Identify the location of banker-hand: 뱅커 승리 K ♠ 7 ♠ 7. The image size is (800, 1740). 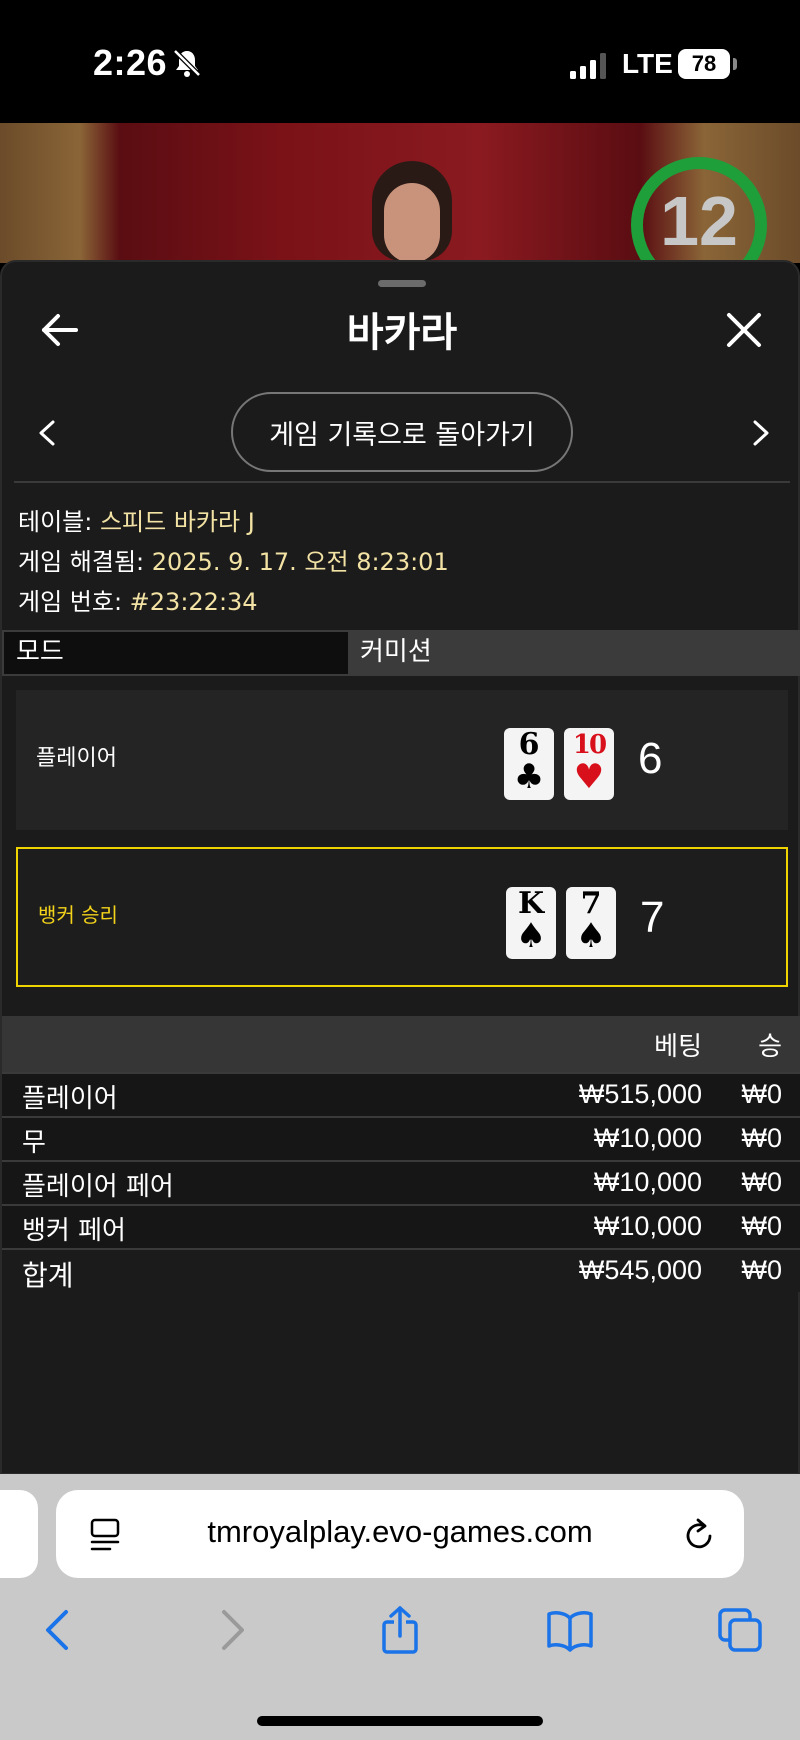
(402, 917).